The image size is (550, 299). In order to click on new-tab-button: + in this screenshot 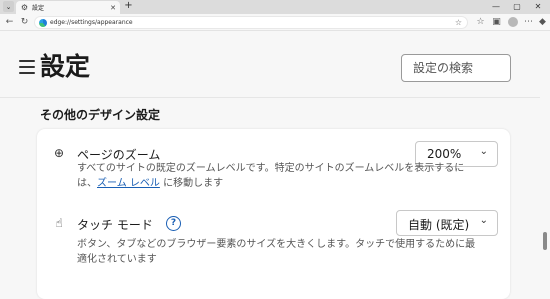, I will do `click(128, 6)`.